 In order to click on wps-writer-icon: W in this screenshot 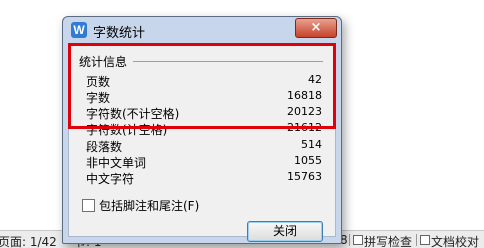, I will do `click(79, 30)`.